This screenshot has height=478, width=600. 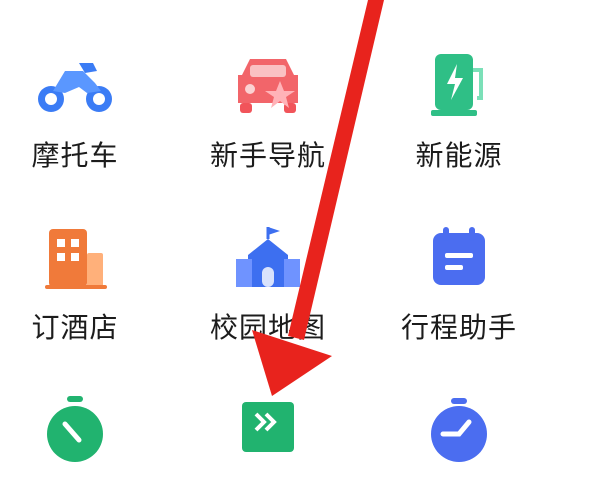 I want to click on grid-item-forward, so click(x=268, y=436).